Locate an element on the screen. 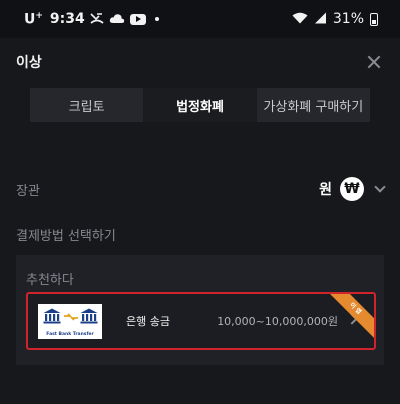 This screenshot has width=400, height=404. header: 이상 is located at coordinates (200, 62).